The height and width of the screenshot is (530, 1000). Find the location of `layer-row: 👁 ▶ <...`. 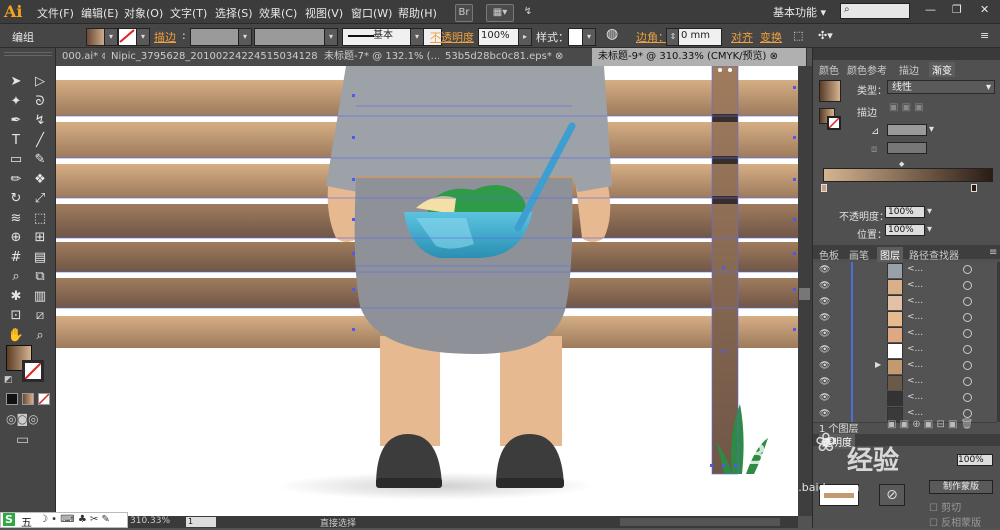

layer-row: 👁 ▶ <... is located at coordinates (905, 366).